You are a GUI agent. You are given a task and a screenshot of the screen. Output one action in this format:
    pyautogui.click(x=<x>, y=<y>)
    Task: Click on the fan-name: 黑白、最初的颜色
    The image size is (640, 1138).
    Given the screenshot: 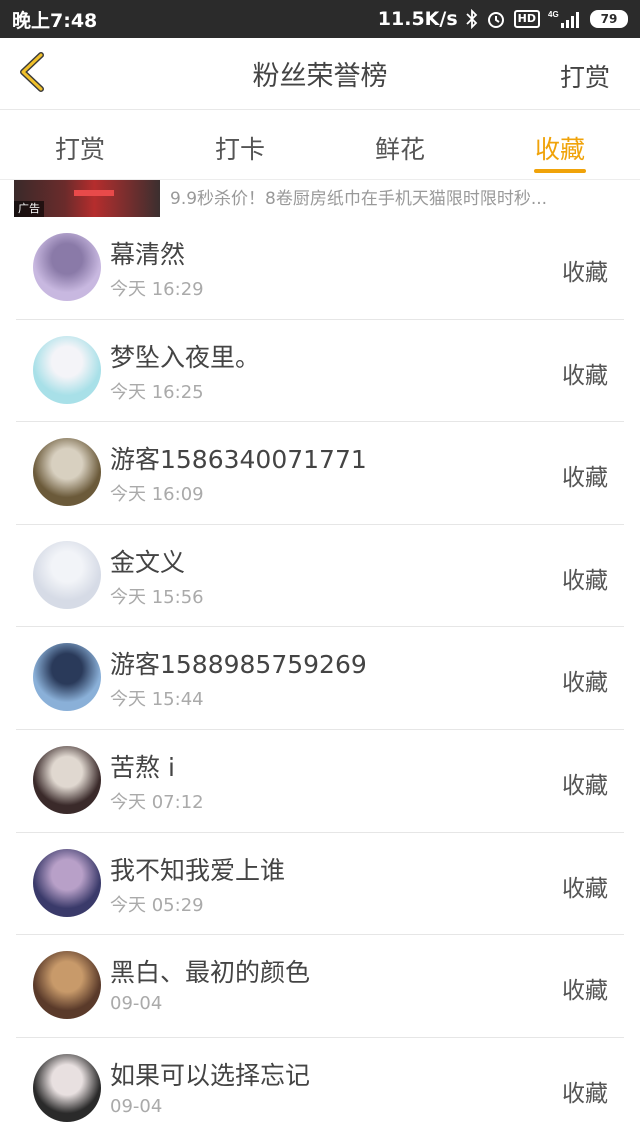 What is the action you would take?
    pyautogui.click(x=210, y=973)
    